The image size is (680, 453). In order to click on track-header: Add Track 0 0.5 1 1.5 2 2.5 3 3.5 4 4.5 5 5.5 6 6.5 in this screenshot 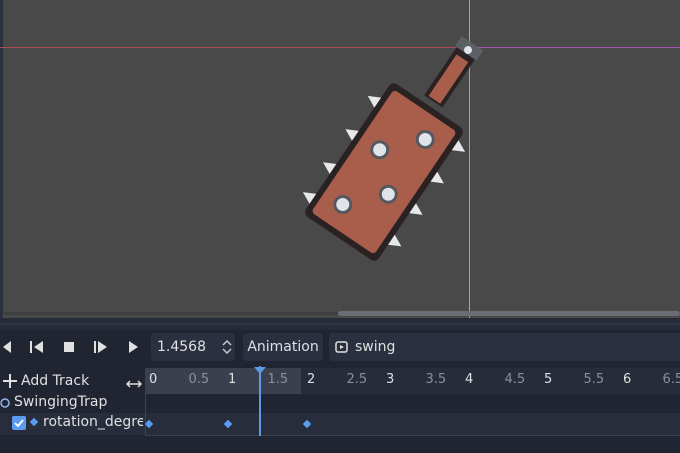, I will do `click(340, 380)`.